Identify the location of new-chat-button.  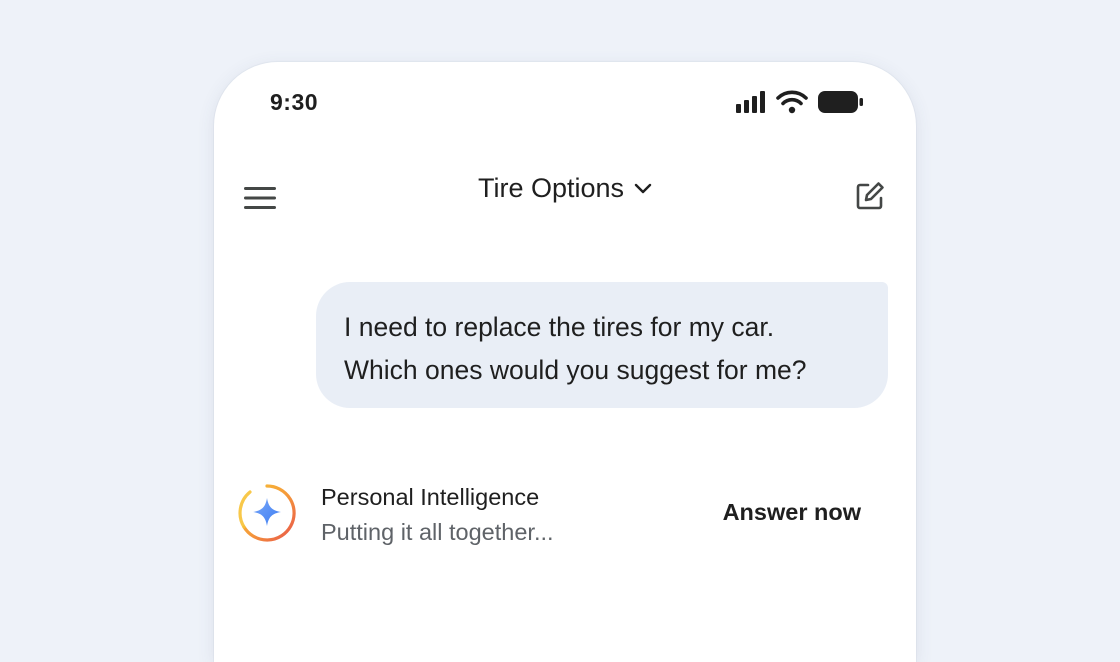
(870, 196).